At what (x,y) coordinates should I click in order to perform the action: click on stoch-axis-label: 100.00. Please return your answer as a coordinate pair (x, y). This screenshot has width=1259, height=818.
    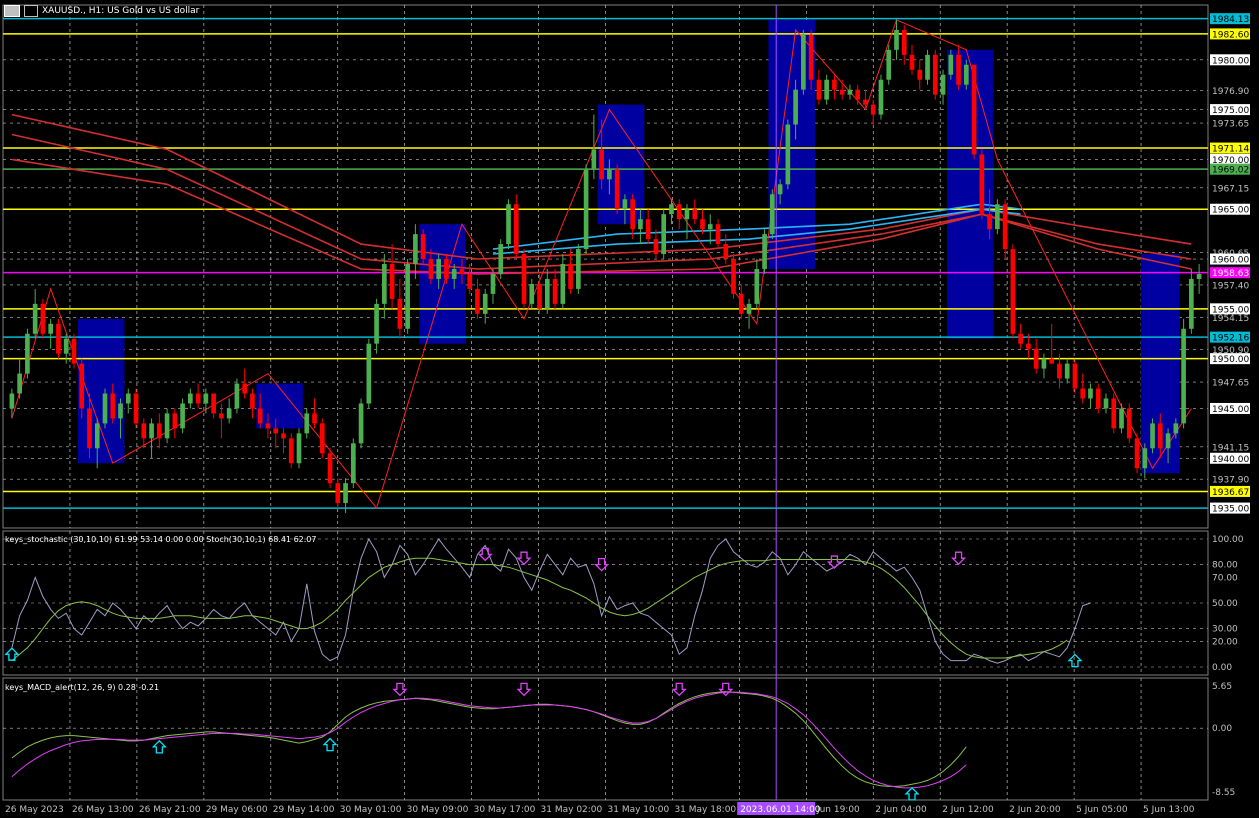
    Looking at the image, I should click on (1228, 540).